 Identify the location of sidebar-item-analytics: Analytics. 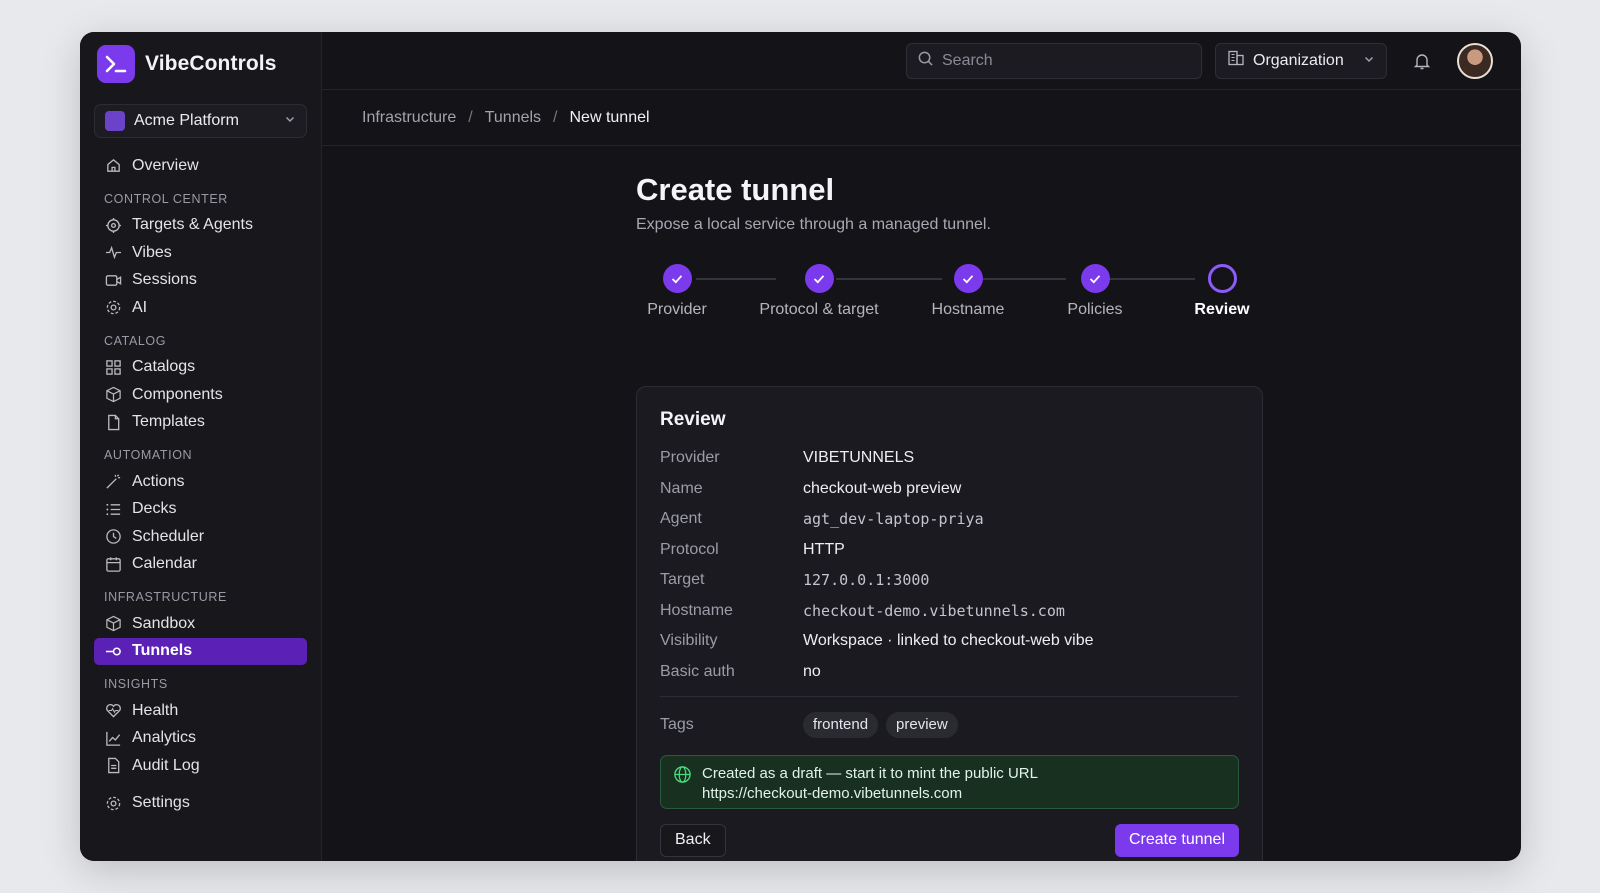
(200, 739).